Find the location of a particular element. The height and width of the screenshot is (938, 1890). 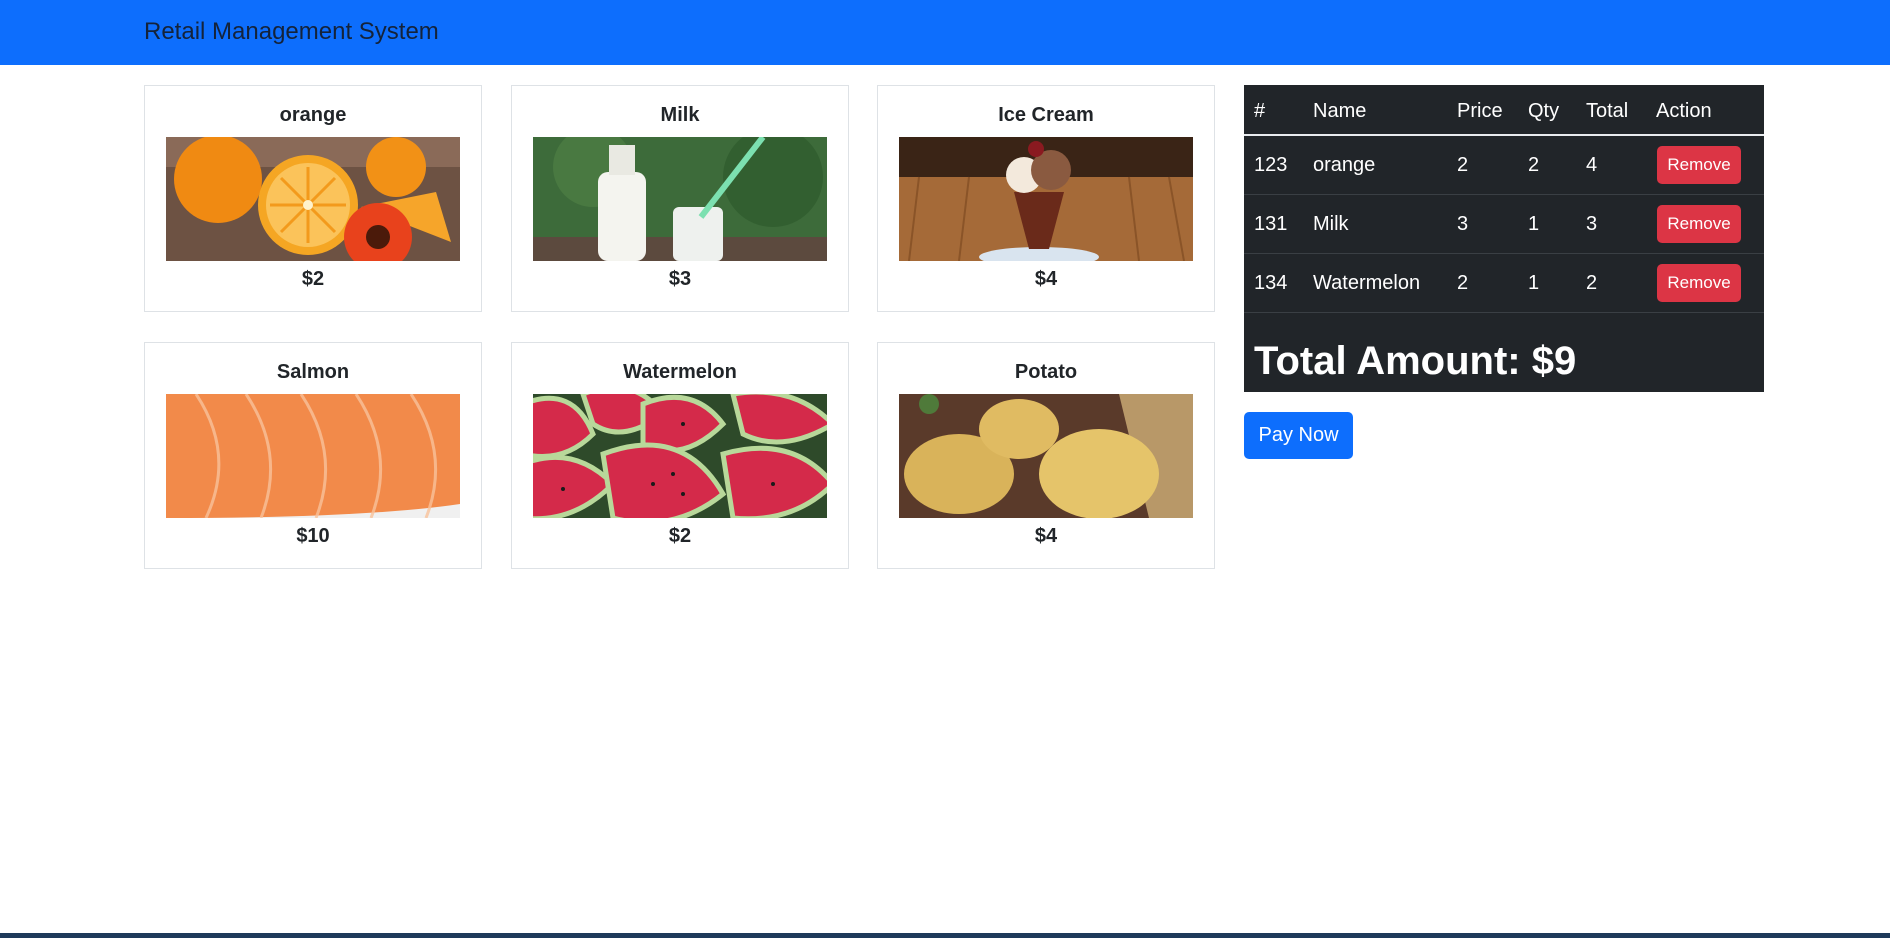

header-name: Name is located at coordinates (1340, 111).